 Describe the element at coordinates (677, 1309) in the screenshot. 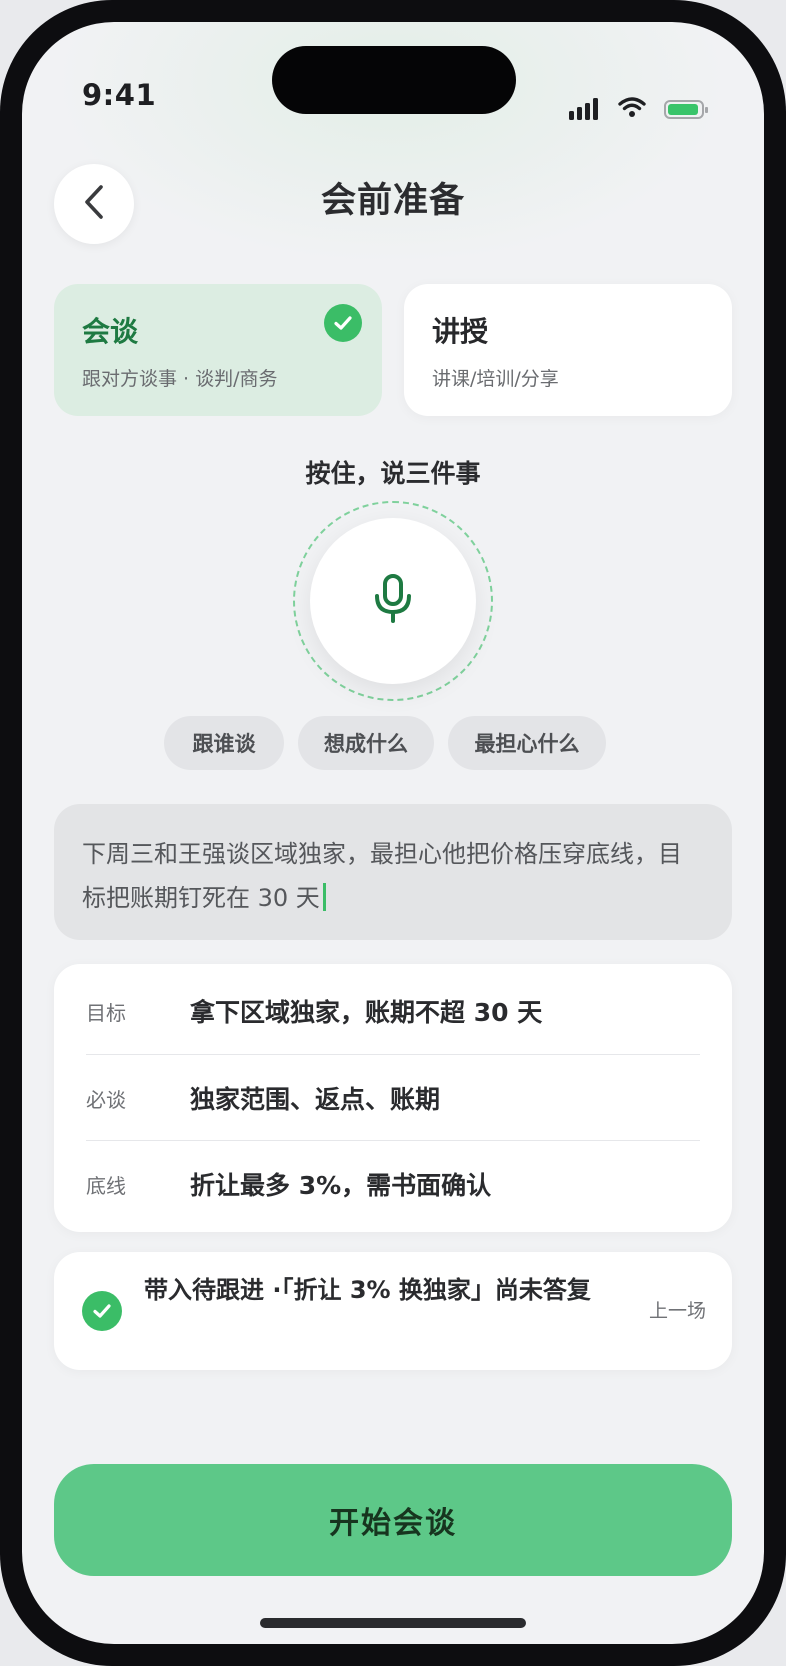

I see `followup-source-link: 上一场` at that location.